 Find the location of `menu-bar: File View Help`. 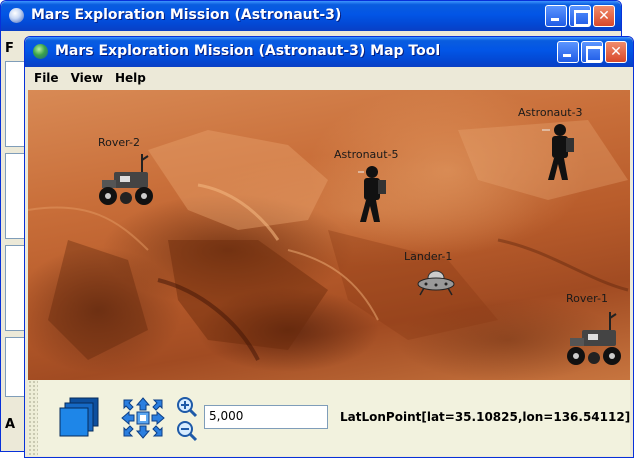

menu-bar: File View Help is located at coordinates (329, 78).